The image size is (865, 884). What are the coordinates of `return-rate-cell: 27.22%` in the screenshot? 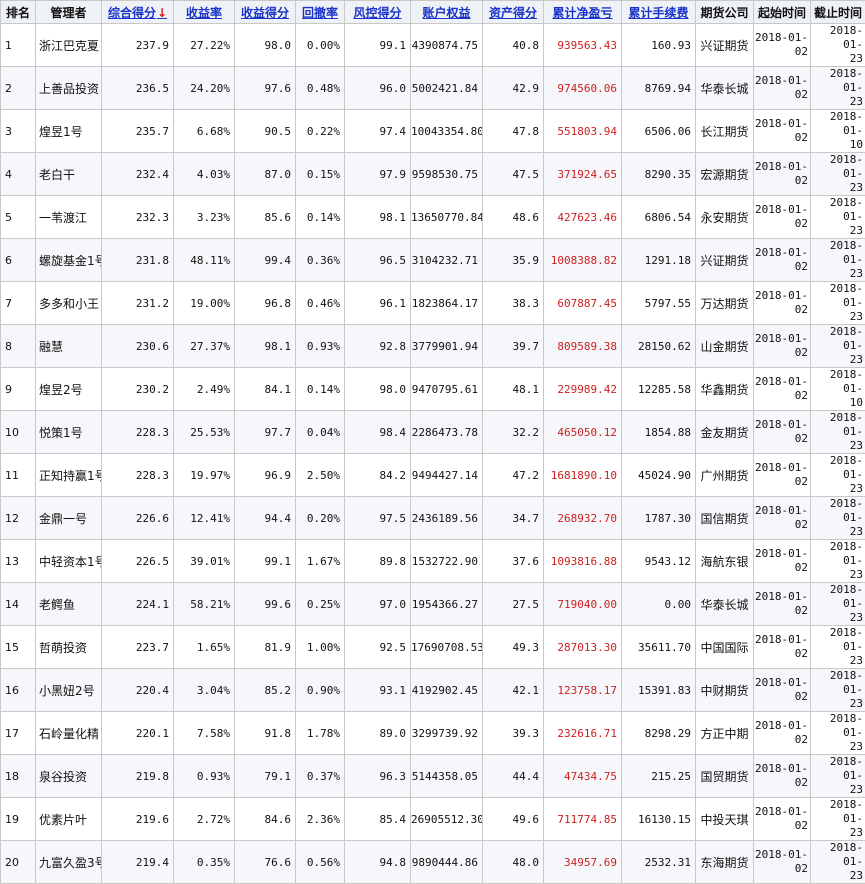 It's located at (204, 45).